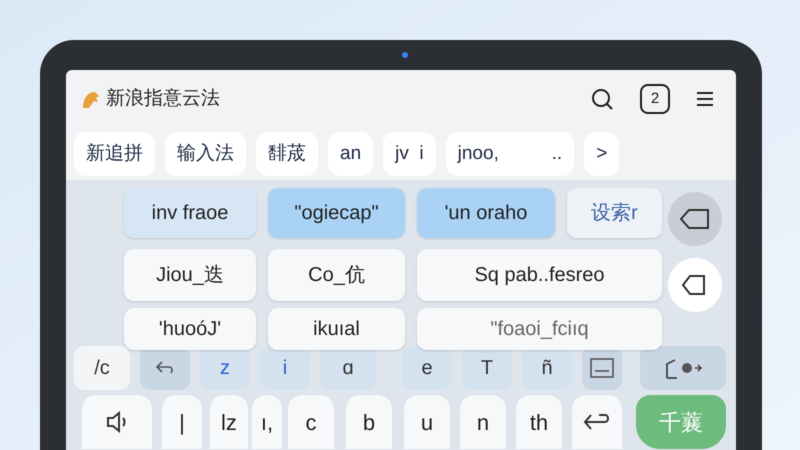 Image resolution: width=800 pixels, height=450 pixels. Describe the element at coordinates (287, 154) in the screenshot. I see `candidate-chip: 馡荿` at that location.